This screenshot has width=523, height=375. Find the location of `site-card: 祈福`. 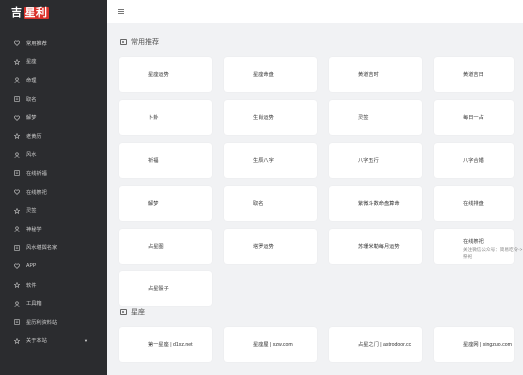

site-card: 祈福 is located at coordinates (165, 160).